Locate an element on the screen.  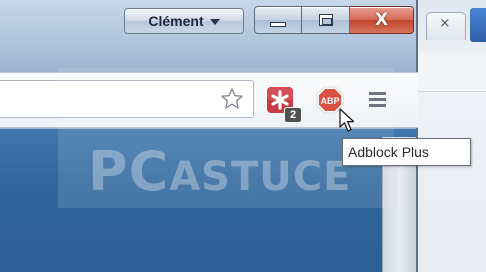
minimize-button is located at coordinates (278, 20).